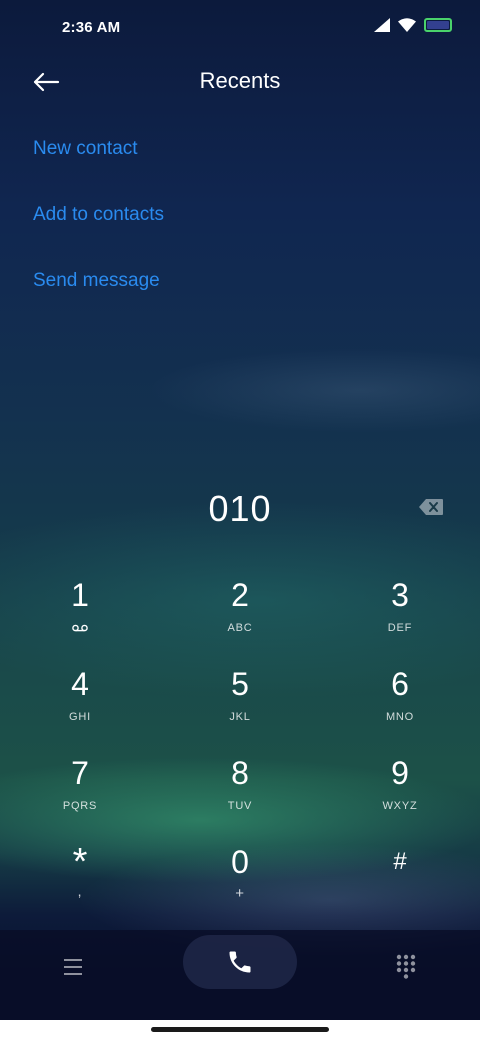  I want to click on key-1: 1, so click(80, 612).